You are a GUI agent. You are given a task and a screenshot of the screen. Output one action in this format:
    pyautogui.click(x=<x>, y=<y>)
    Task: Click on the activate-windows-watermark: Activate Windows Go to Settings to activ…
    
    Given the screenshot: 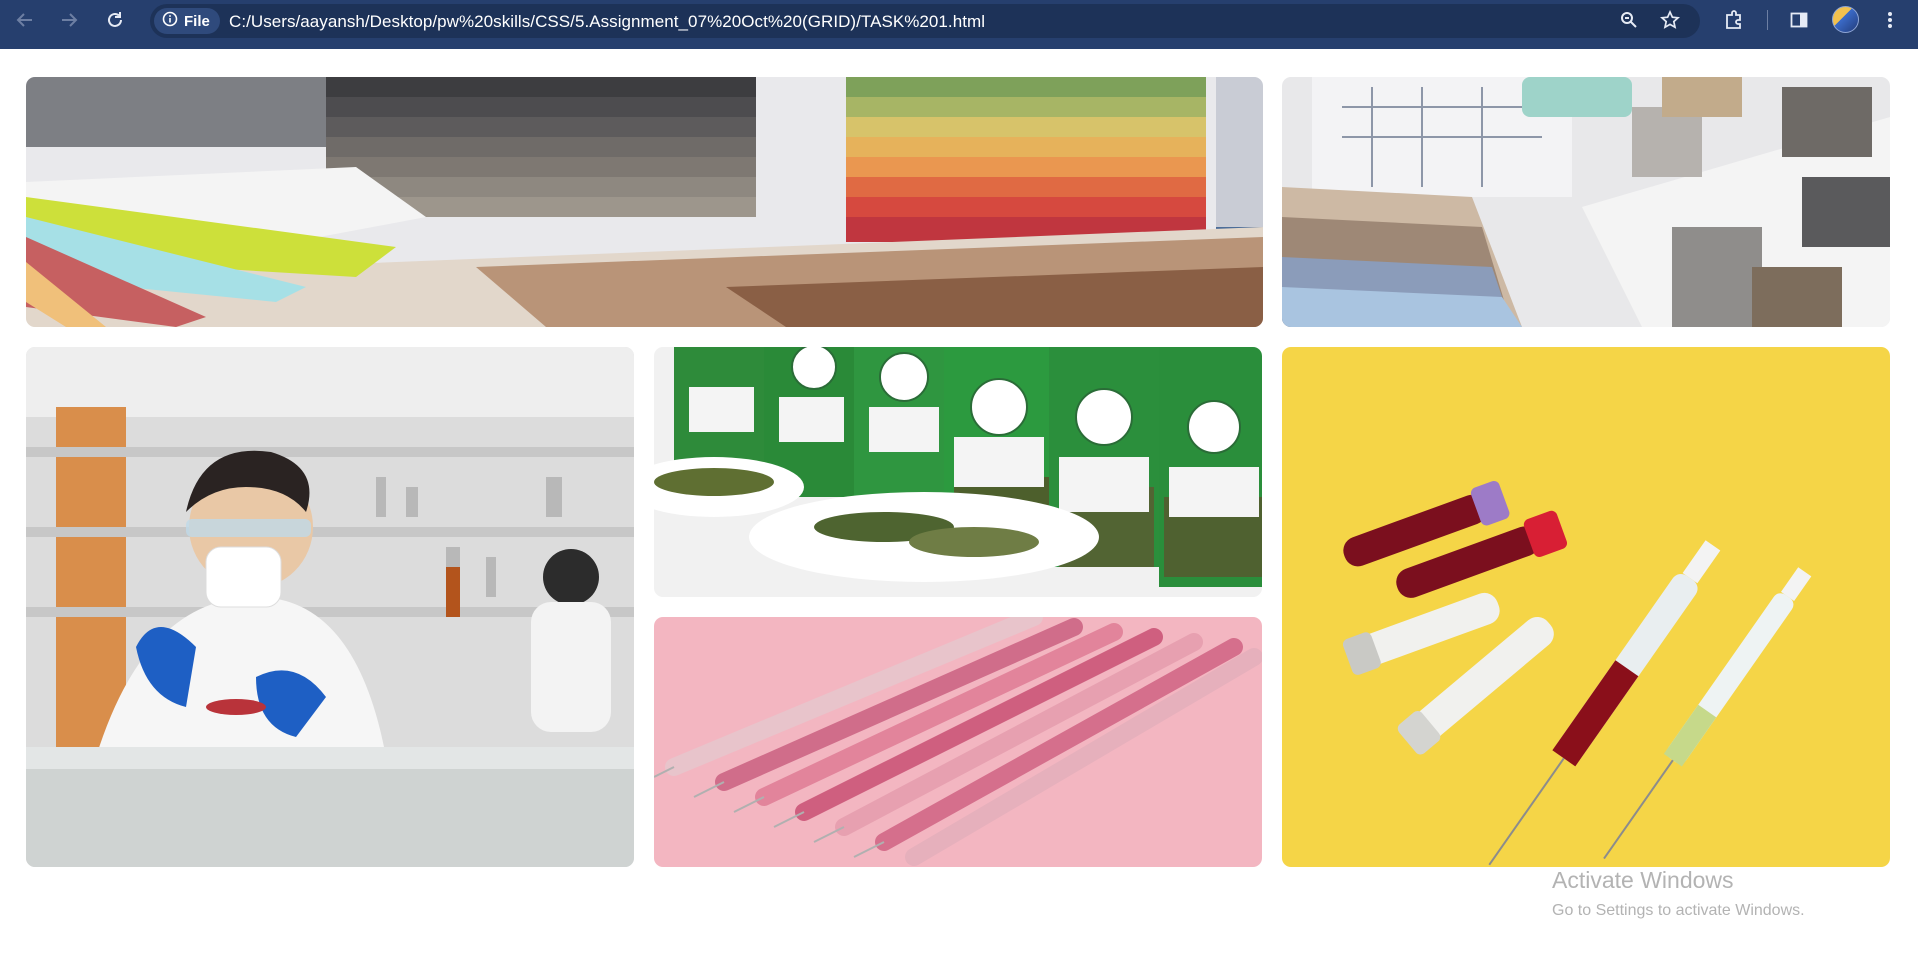 What is the action you would take?
    pyautogui.click(x=1678, y=894)
    